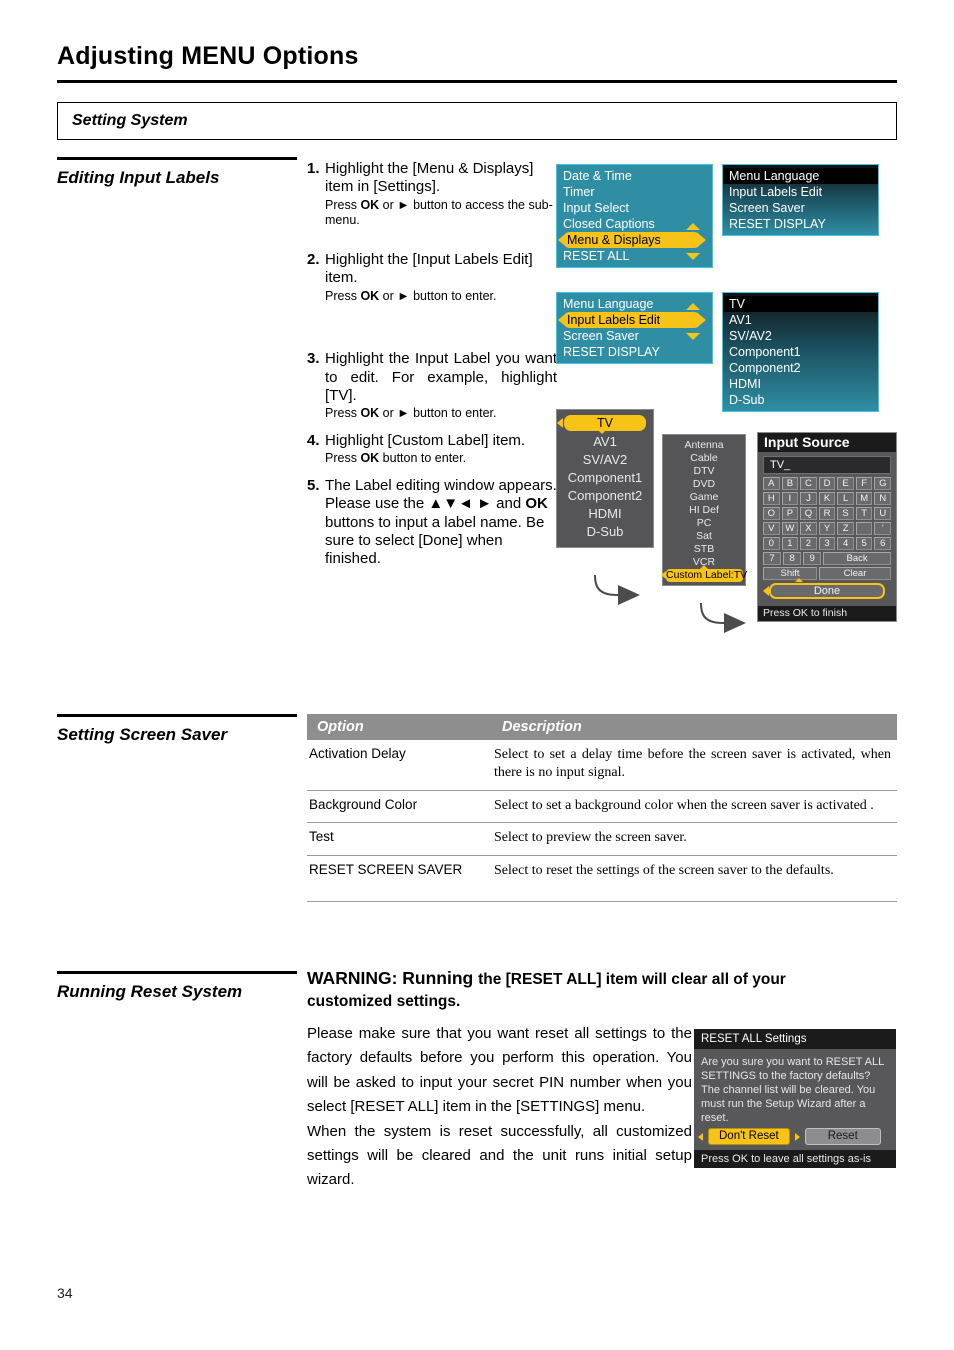 The height and width of the screenshot is (1350, 954). What do you see at coordinates (771, 483) in the screenshot?
I see `key-a: A` at bounding box center [771, 483].